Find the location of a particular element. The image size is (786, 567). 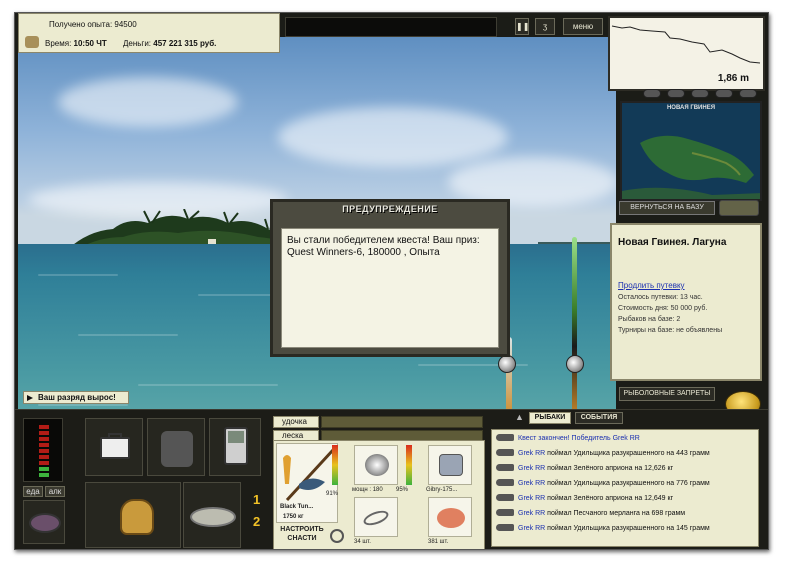

scroll-up-icon: ▲ is located at coordinates (520, 418).